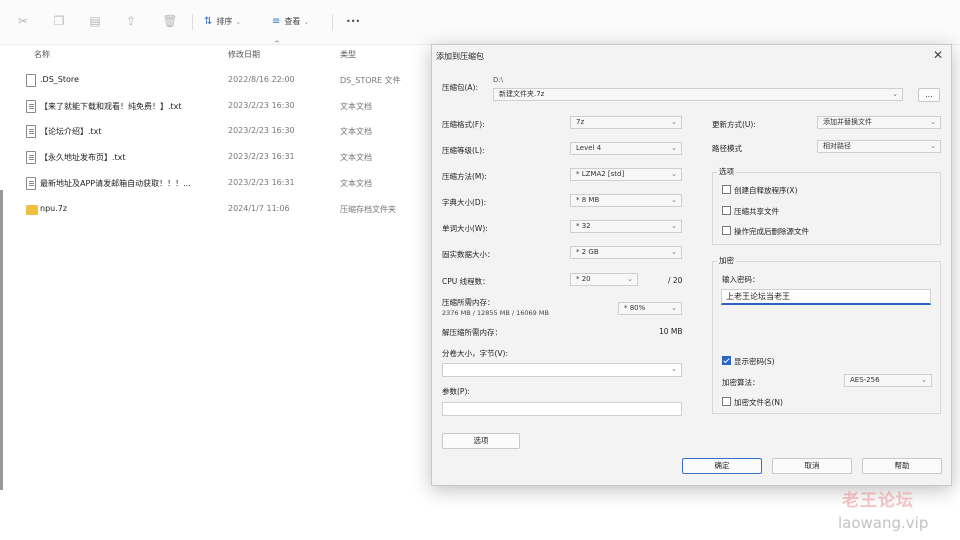 The height and width of the screenshot is (540, 960). Describe the element at coordinates (635, 308) in the screenshot. I see `mem-percent-value: * 80%` at that location.